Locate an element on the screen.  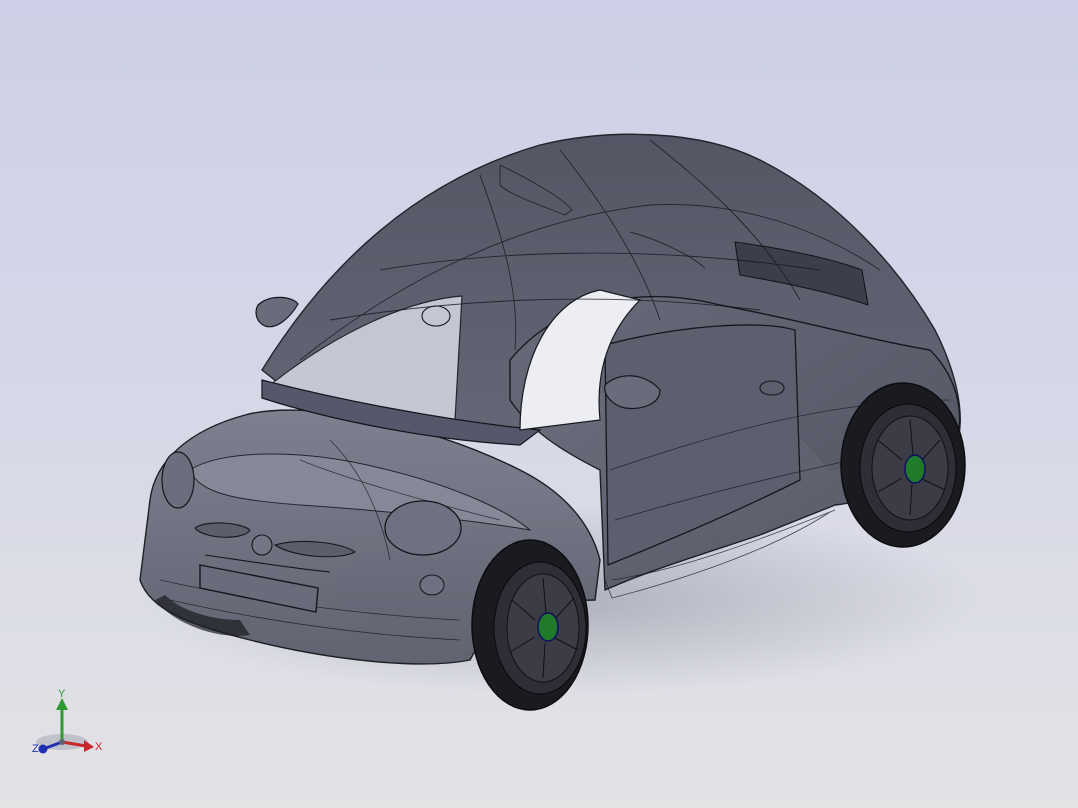
hub-cap-front is located at coordinates (548, 627).